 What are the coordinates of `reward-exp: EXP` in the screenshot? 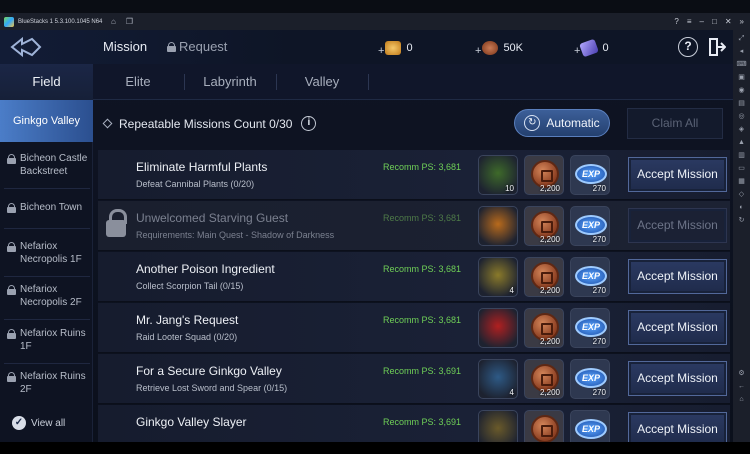 It's located at (590, 426).